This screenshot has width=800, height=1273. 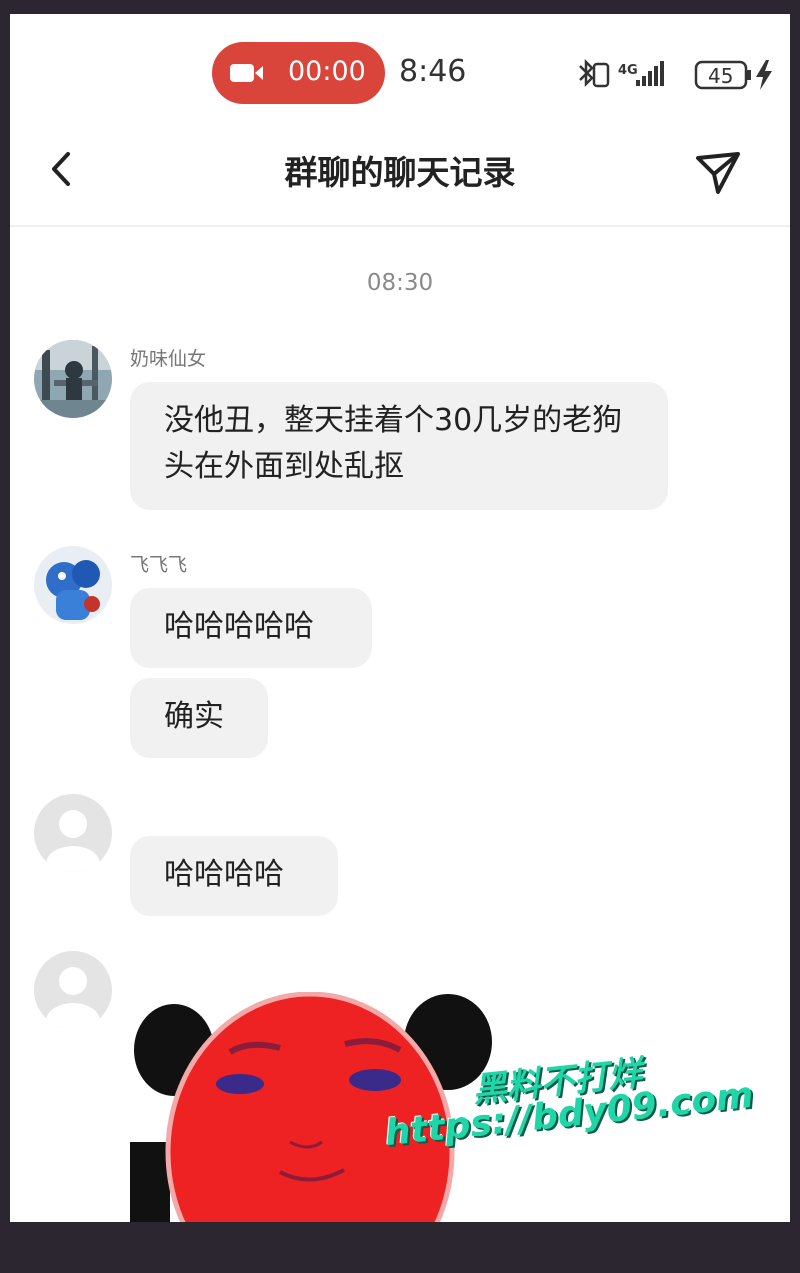 What do you see at coordinates (764, 75) in the screenshot?
I see `charging-icon` at bounding box center [764, 75].